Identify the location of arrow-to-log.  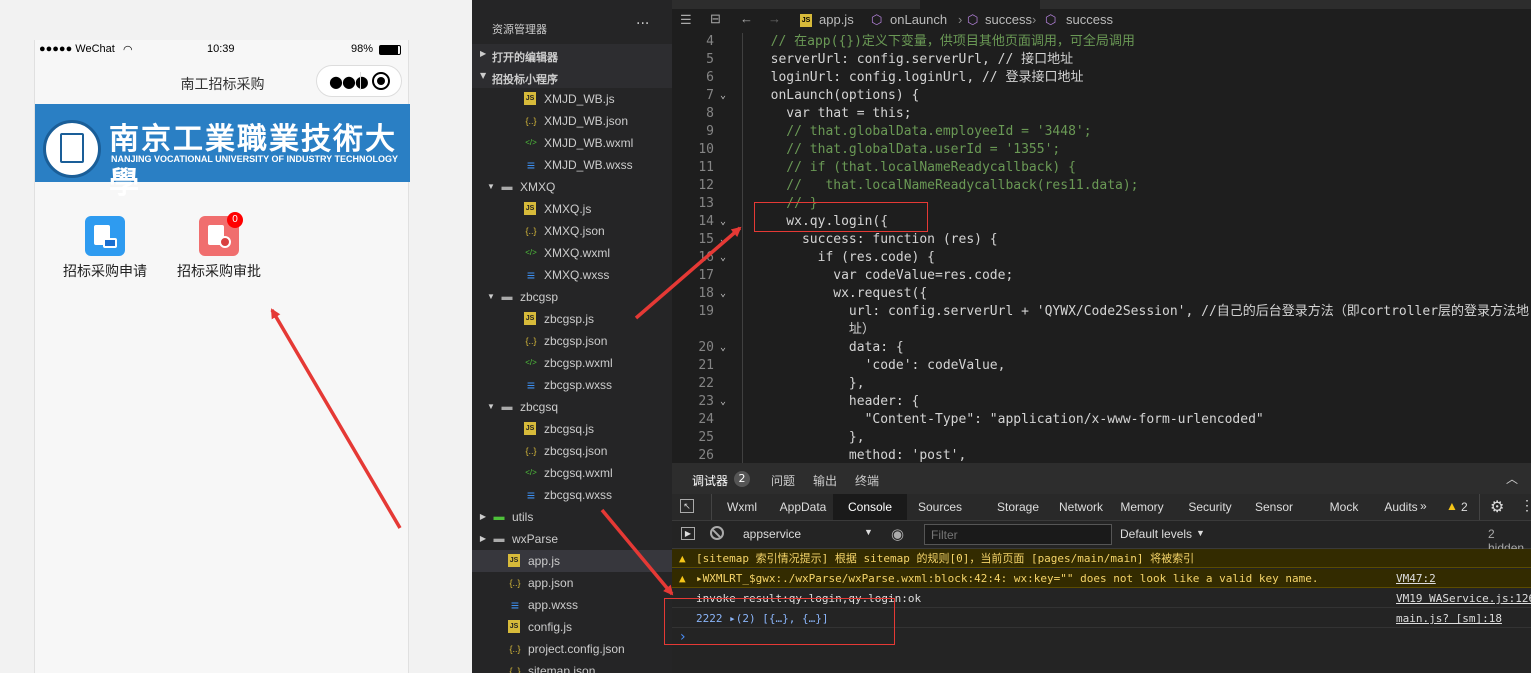
(637, 552).